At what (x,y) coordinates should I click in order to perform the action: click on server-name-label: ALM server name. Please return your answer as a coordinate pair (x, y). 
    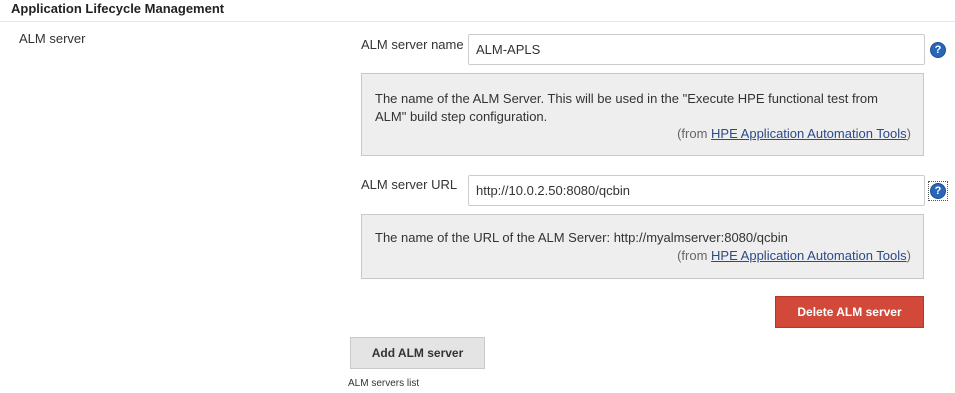
    Looking at the image, I should click on (412, 44).